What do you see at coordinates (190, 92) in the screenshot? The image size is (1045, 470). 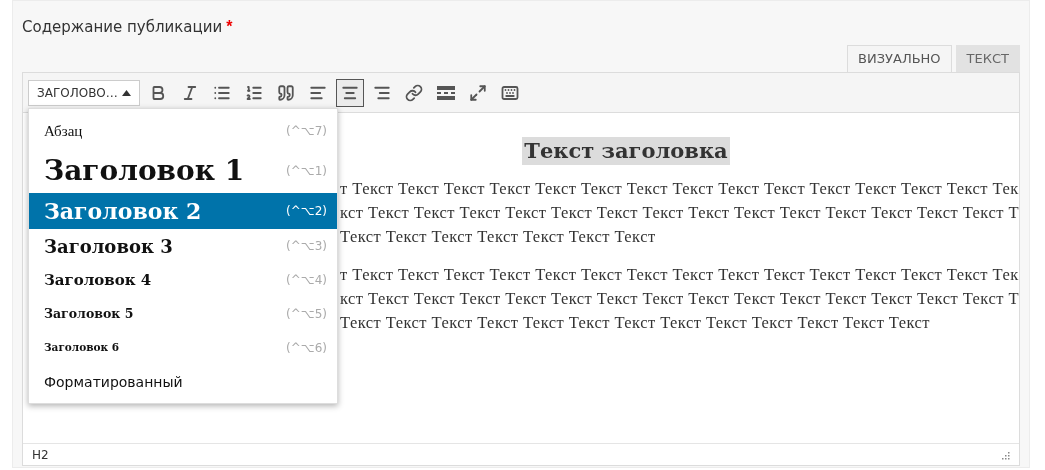 I see `italic-icon` at bounding box center [190, 92].